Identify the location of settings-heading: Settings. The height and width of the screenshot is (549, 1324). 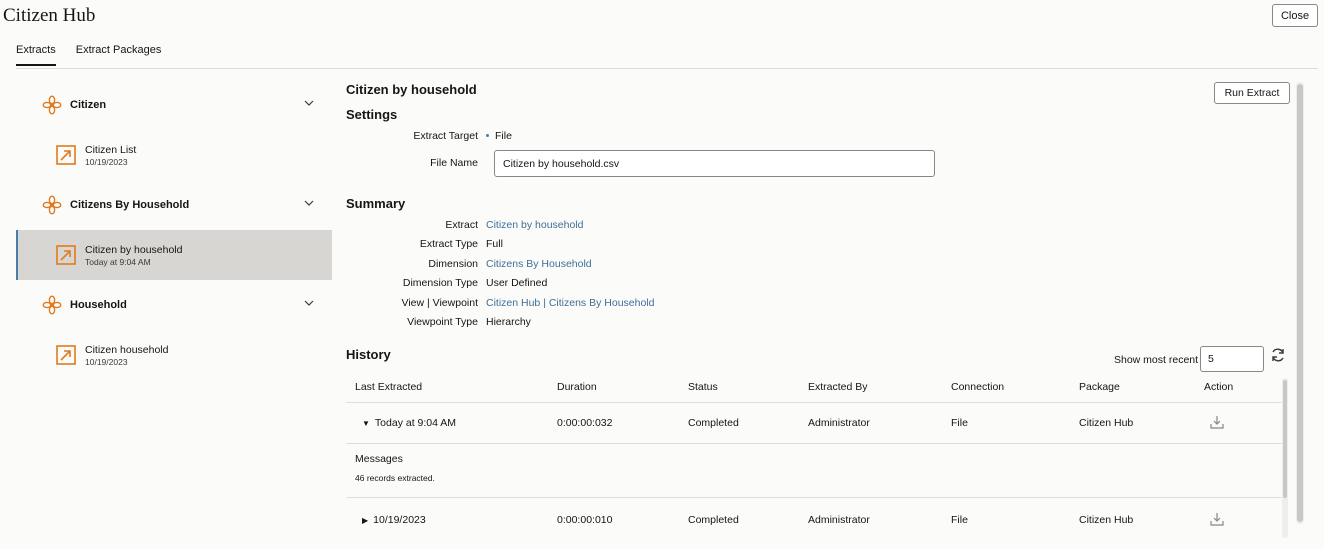
(372, 114).